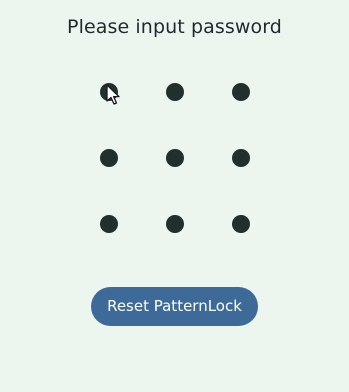  What do you see at coordinates (174, 27) in the screenshot?
I see `page-title: Please input password` at bounding box center [174, 27].